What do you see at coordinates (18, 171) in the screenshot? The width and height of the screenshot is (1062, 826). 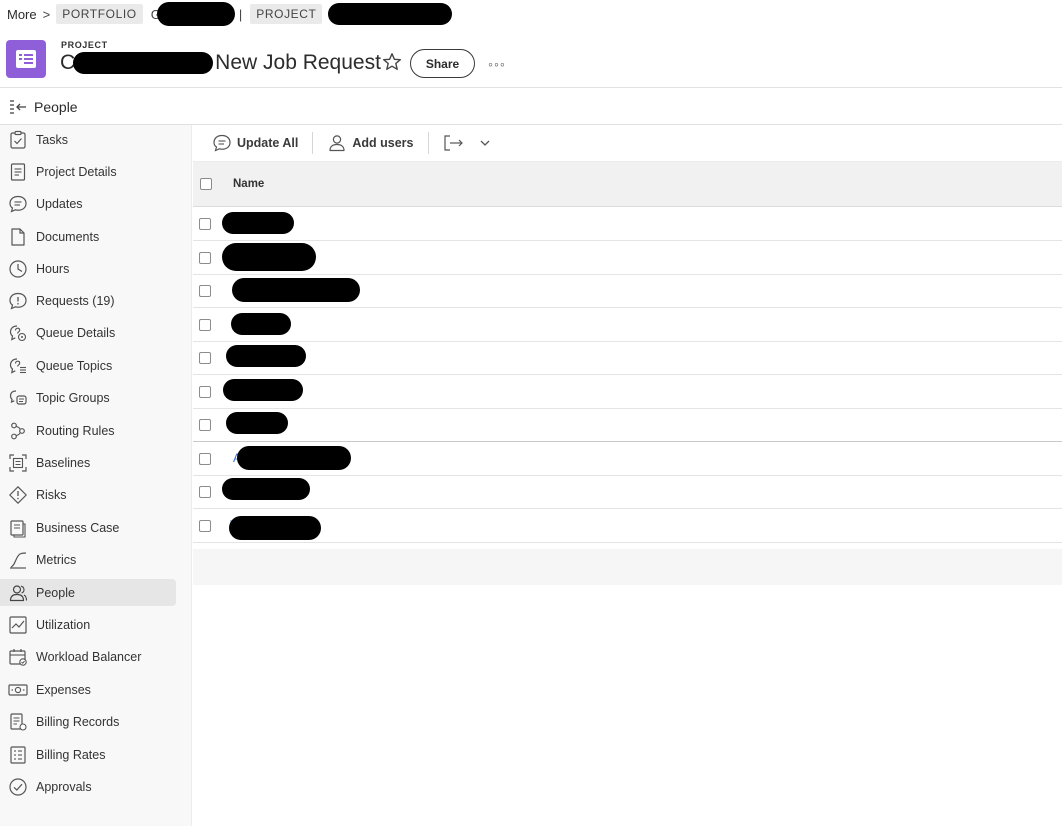 I see `document-icon` at bounding box center [18, 171].